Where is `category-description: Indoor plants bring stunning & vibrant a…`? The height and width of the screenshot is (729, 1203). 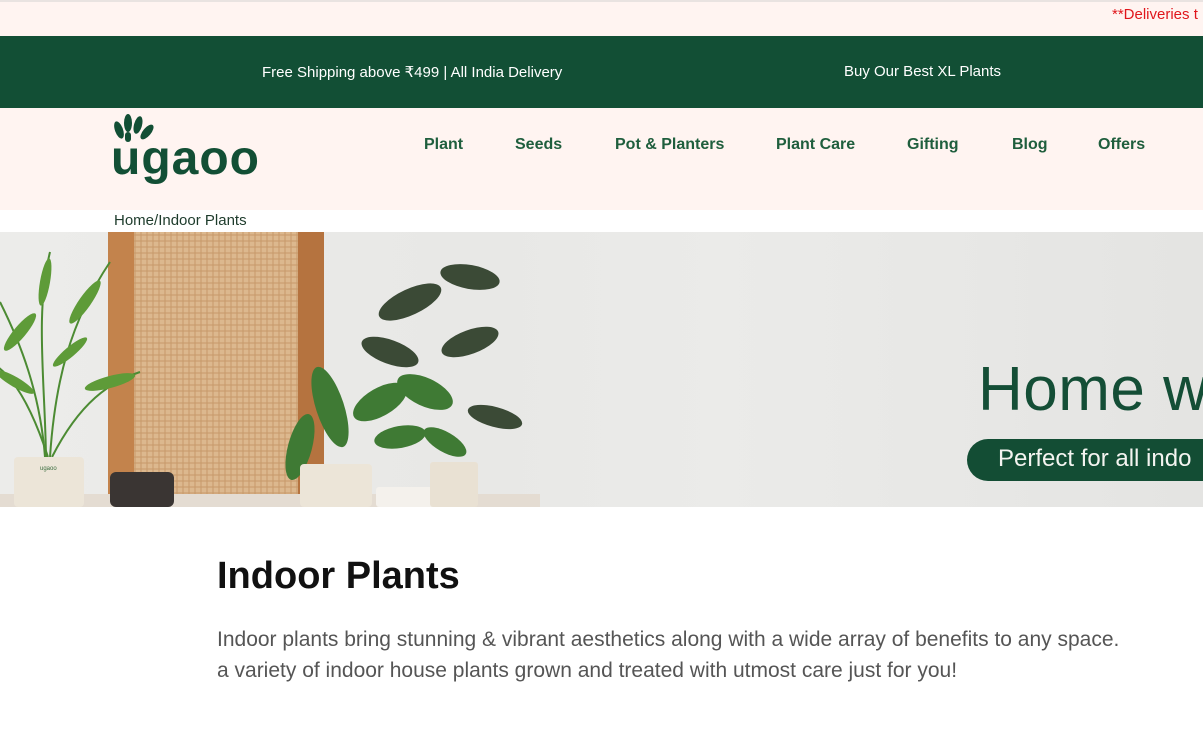 category-description: Indoor plants bring stunning & vibrant a… is located at coordinates (710, 655).